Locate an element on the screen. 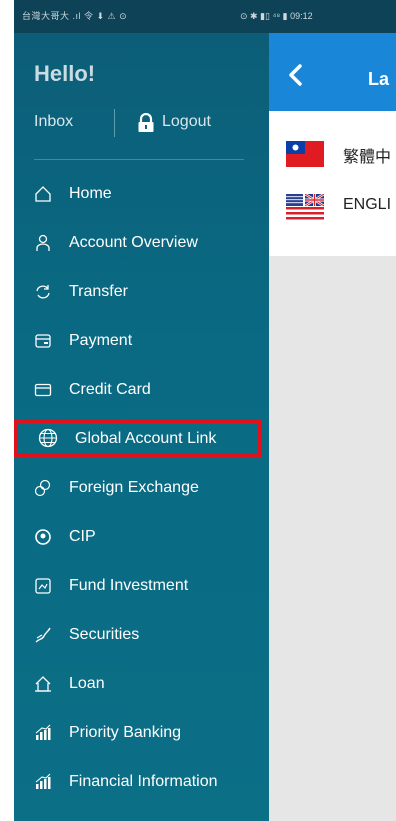  greeting: Hello! is located at coordinates (65, 73).